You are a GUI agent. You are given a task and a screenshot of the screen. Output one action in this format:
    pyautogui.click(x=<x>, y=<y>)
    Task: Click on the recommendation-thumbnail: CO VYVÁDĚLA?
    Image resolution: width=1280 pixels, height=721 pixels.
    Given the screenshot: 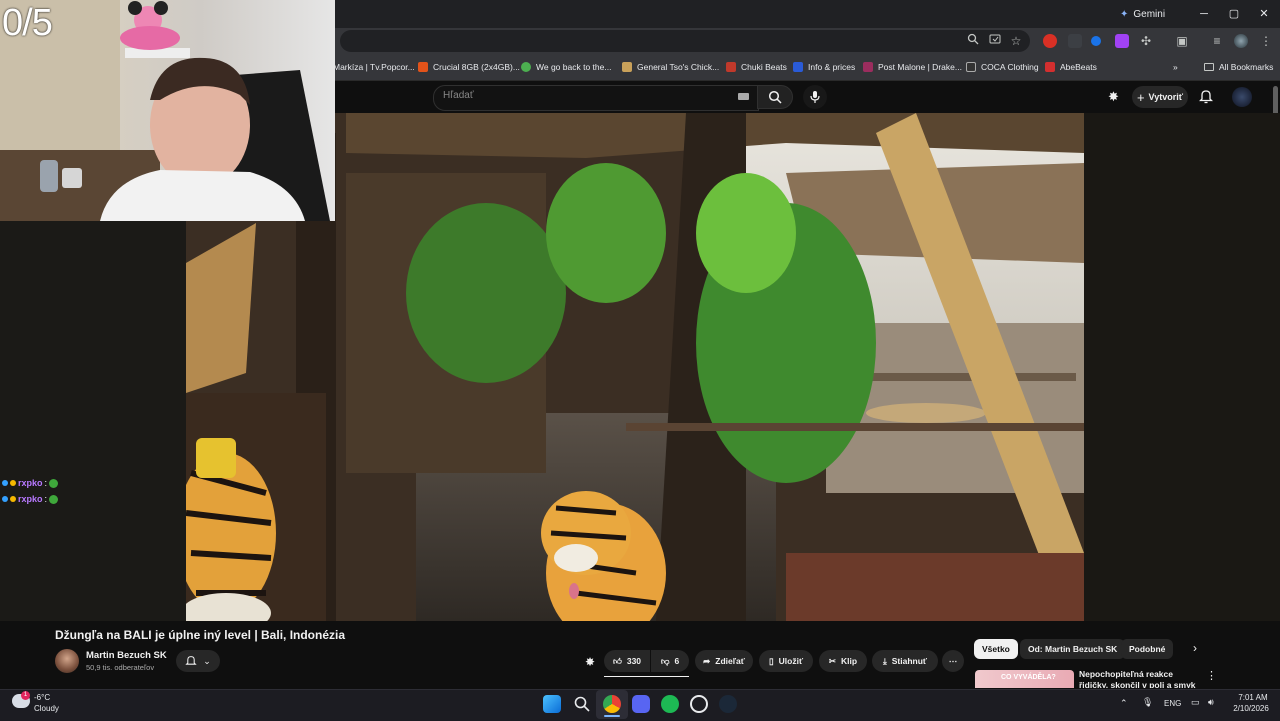 What is the action you would take?
    pyautogui.click(x=1024, y=679)
    